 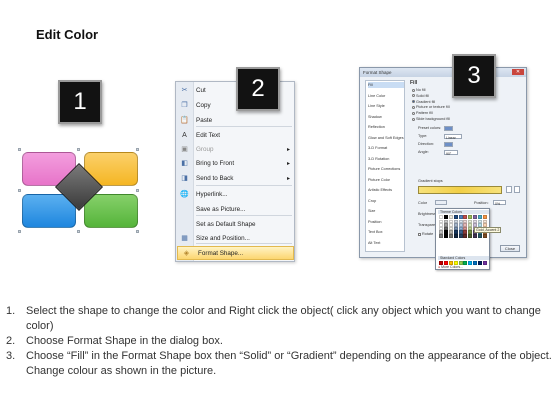 What do you see at coordinates (235, 136) in the screenshot?
I see `menu-item-edit-text: A Edit Text` at bounding box center [235, 136].